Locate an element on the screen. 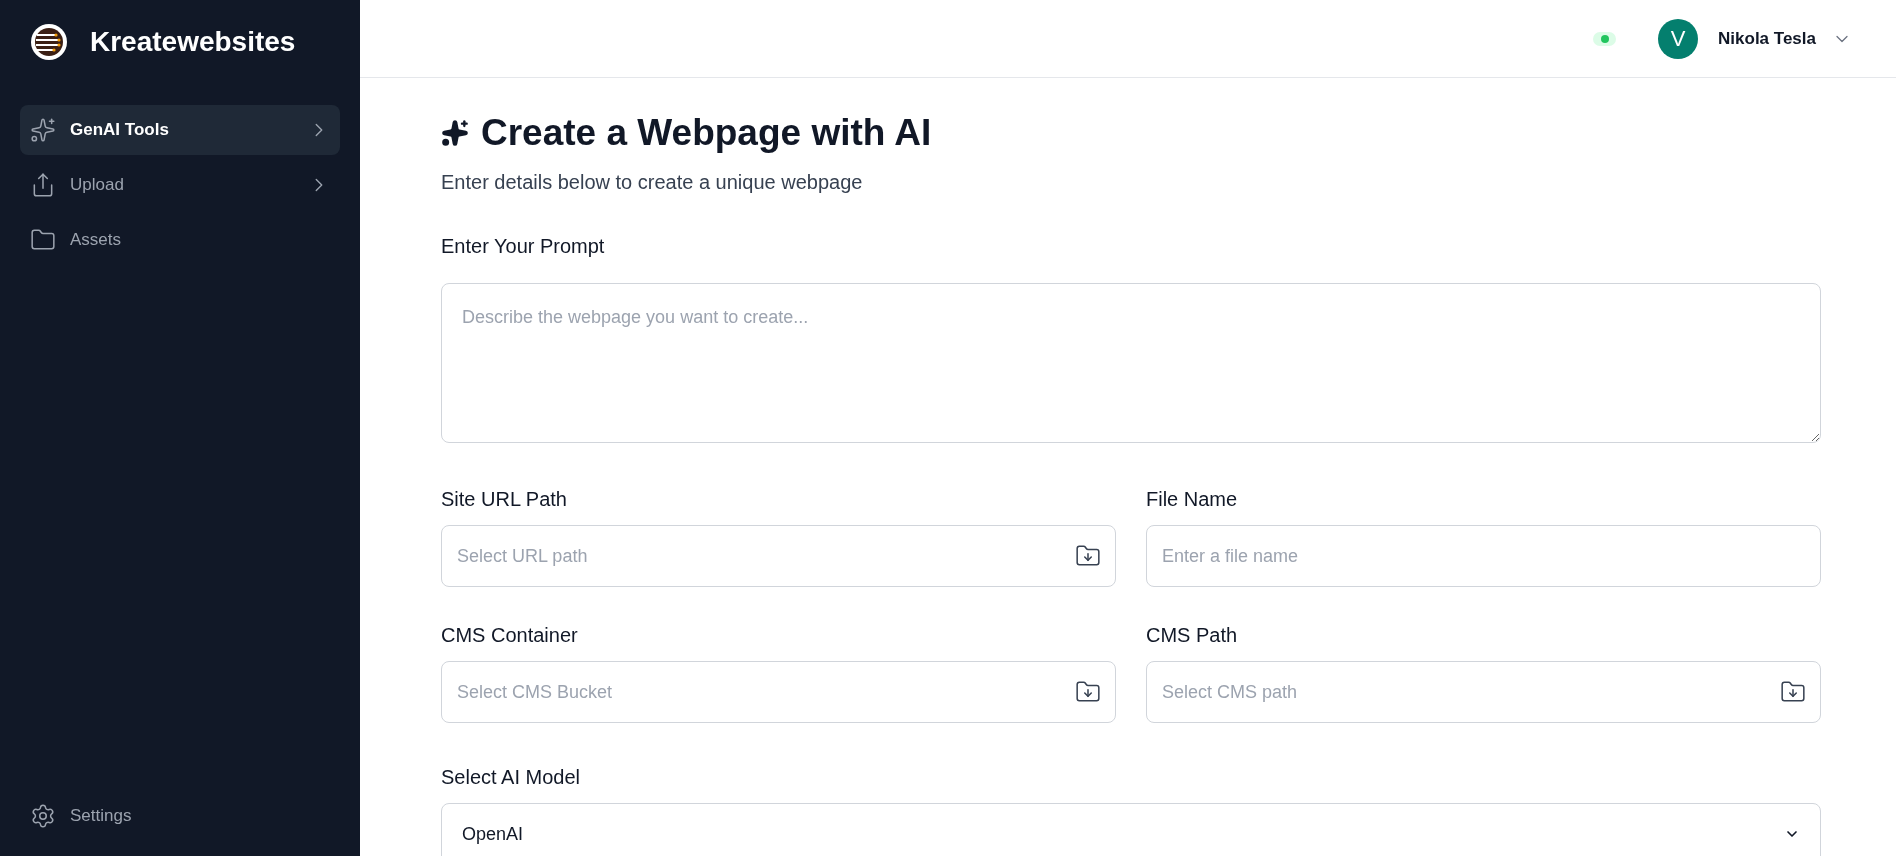  sidebar-item: Upload is located at coordinates (180, 185).